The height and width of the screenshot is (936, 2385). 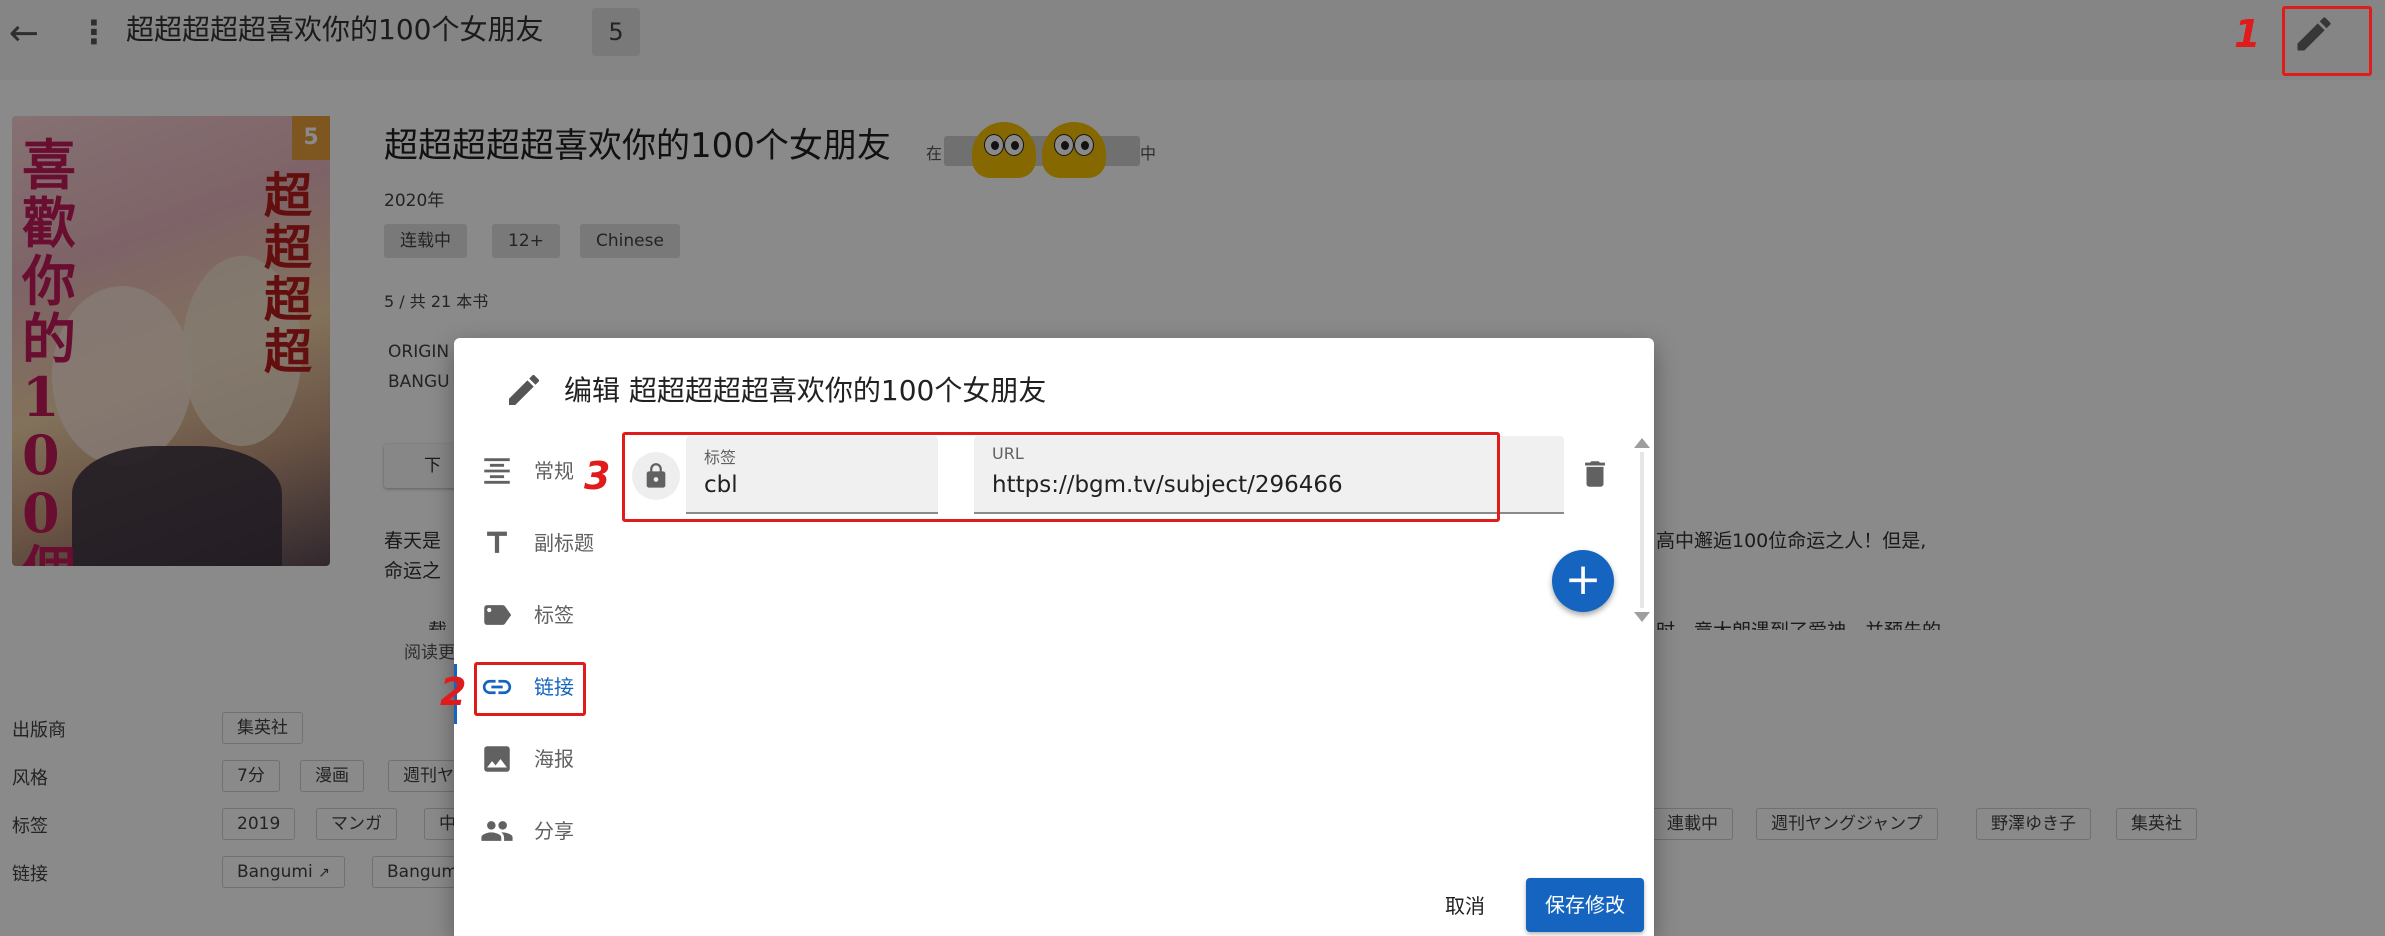 What do you see at coordinates (805, 390) in the screenshot?
I see `dialog-title: 编辑 超超超超超喜欢你的100个女朋友` at bounding box center [805, 390].